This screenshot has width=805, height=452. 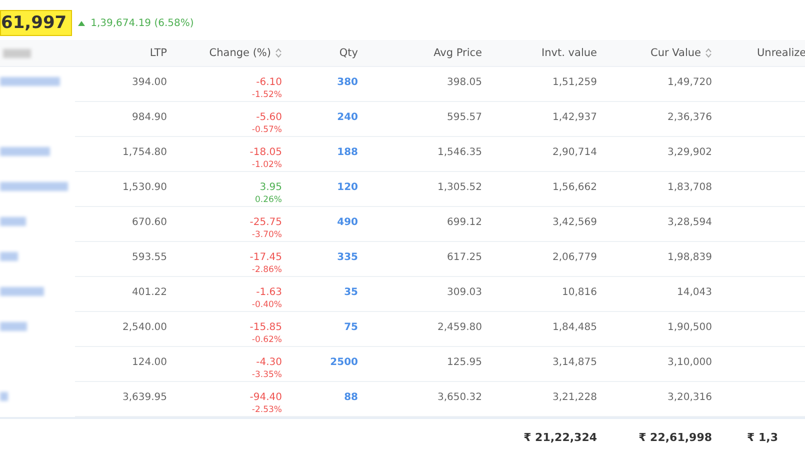 What do you see at coordinates (149, 222) in the screenshot?
I see `ltp-value: 670.60` at bounding box center [149, 222].